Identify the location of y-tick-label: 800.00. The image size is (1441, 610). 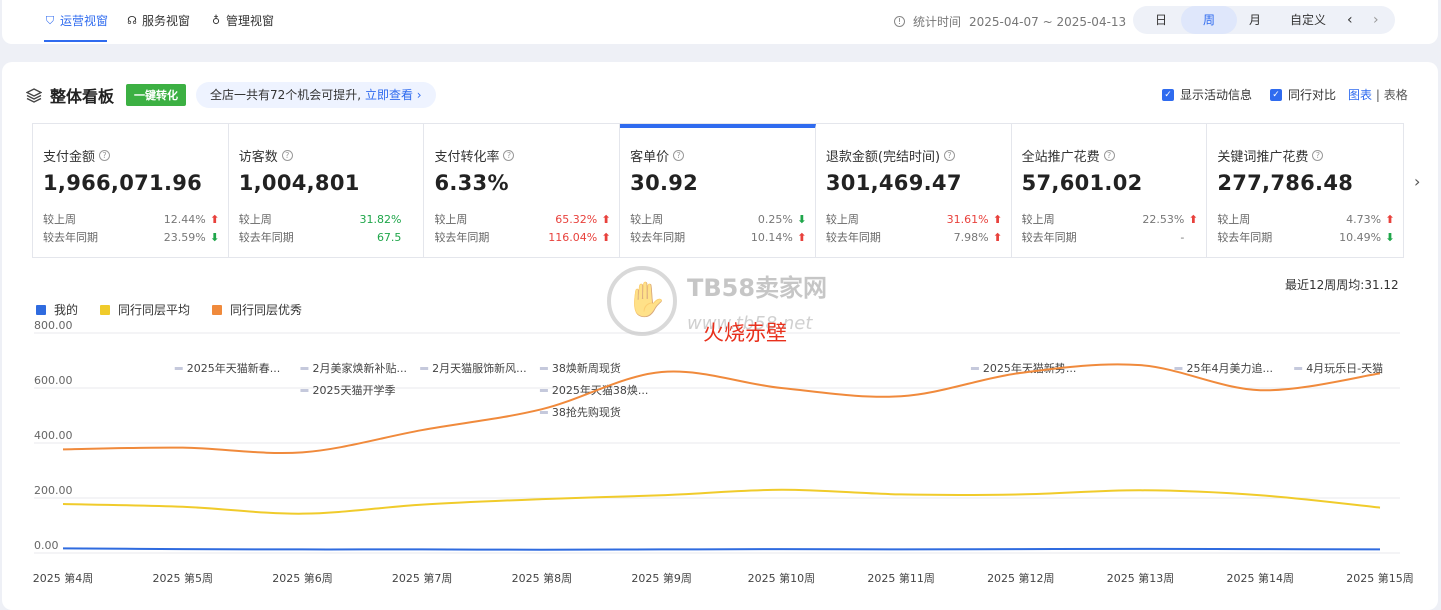
(53, 325).